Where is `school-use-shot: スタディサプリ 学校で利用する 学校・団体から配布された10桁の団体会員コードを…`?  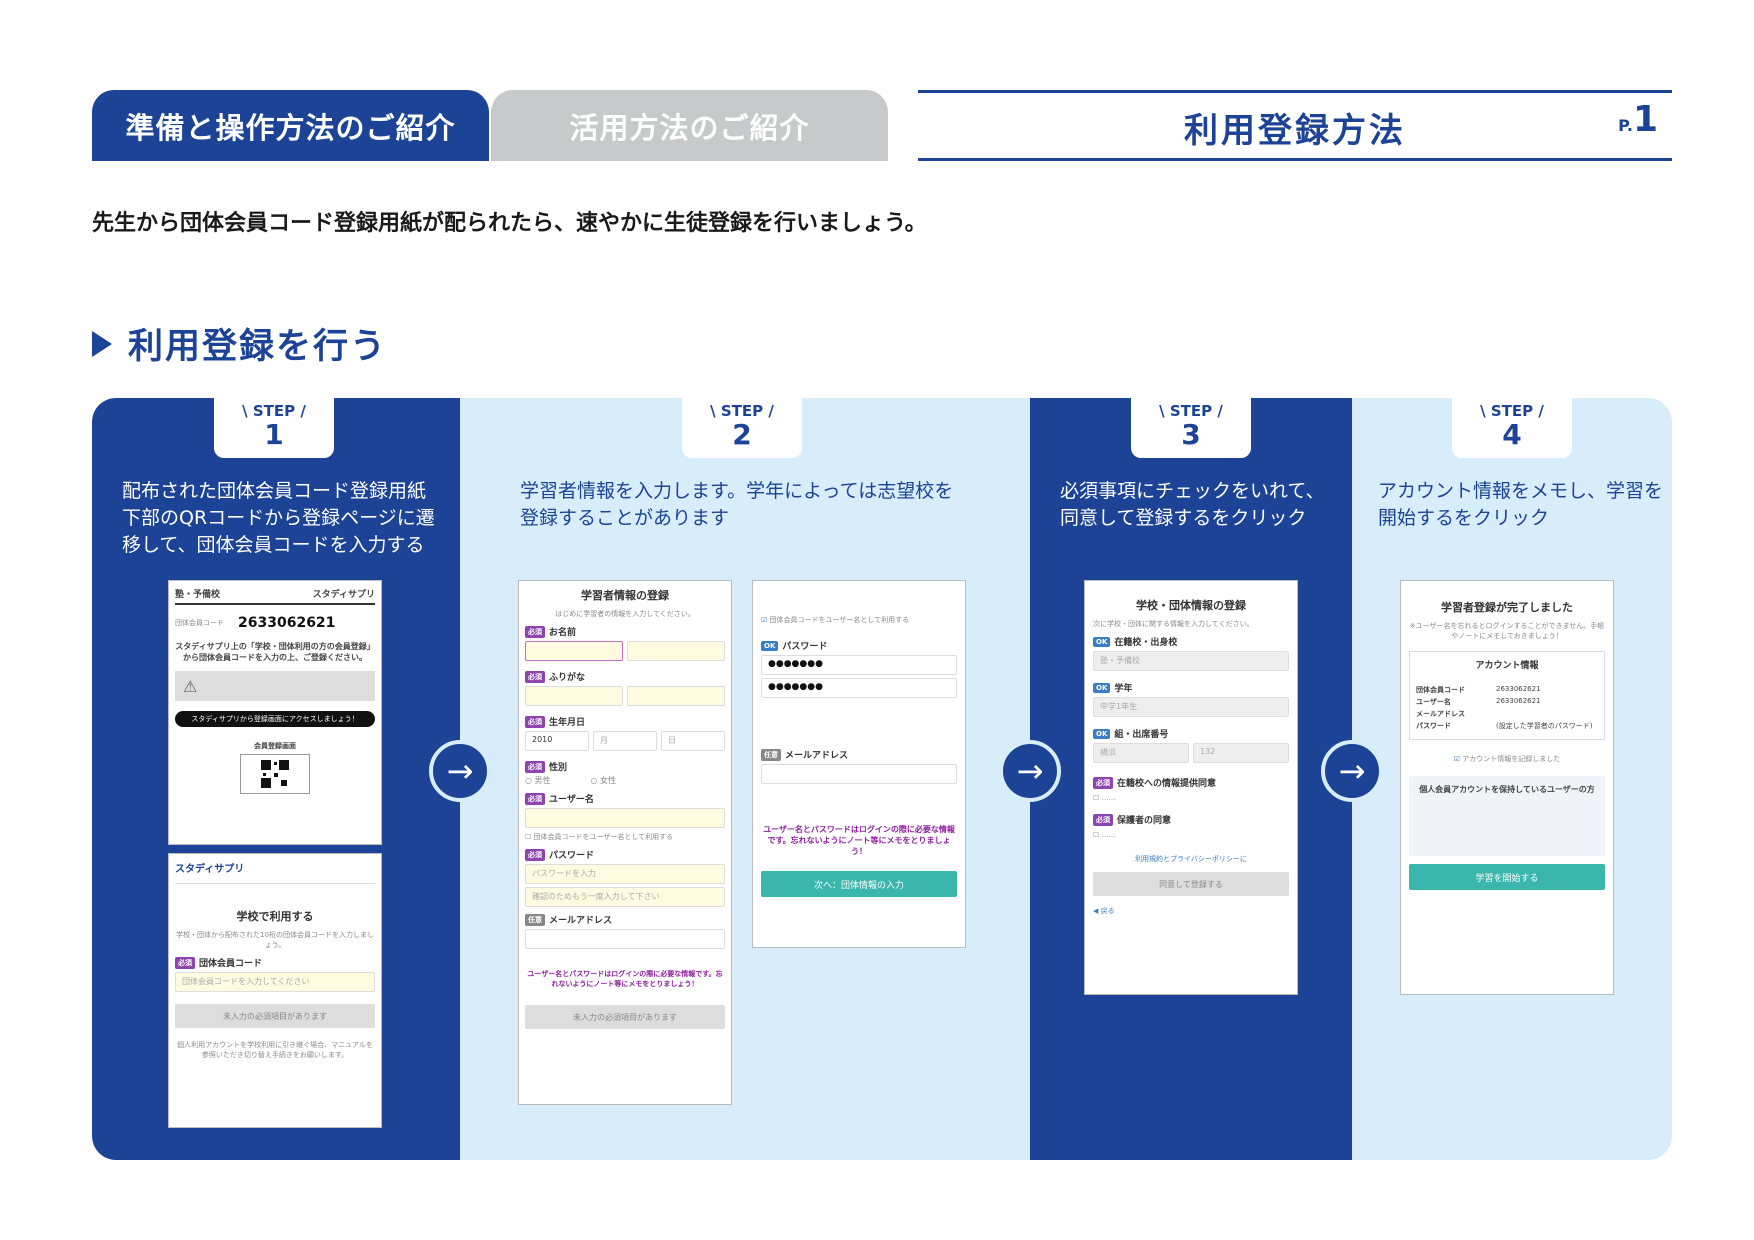
school-use-shot: スタディサプリ 学校で利用する 学校・団体から配布された10桁の団体会員コードを… is located at coordinates (275, 990).